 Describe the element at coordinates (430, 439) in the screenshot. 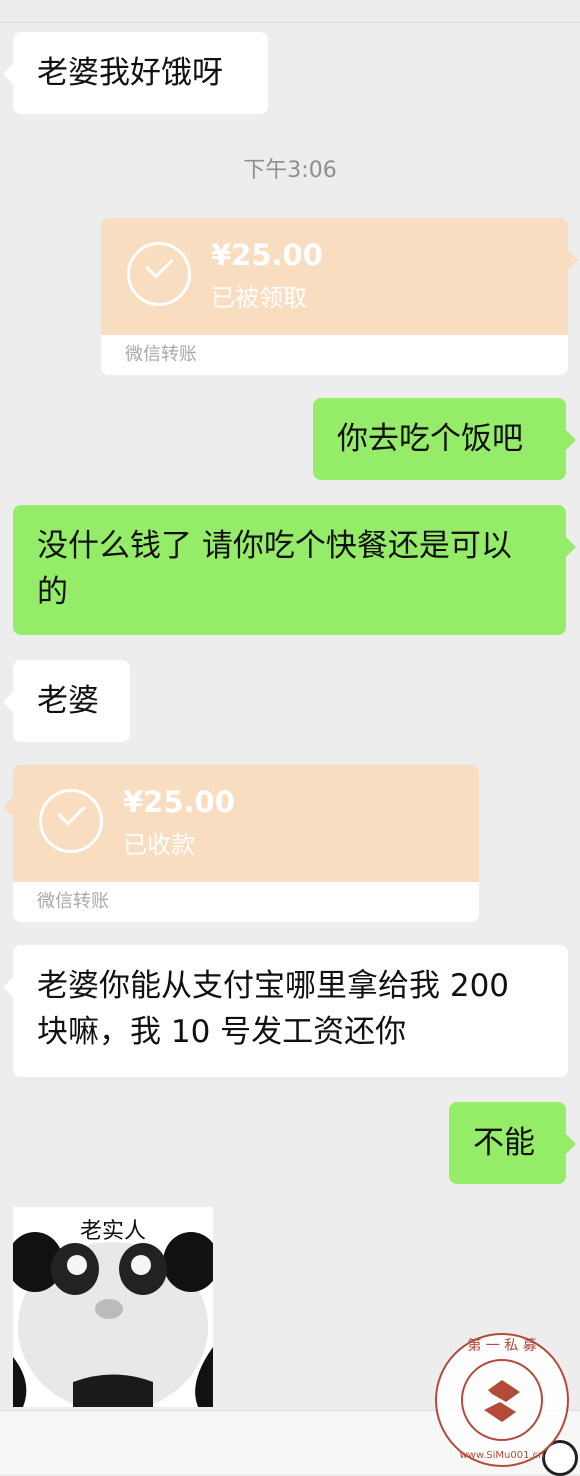

I see `message-text: 你去吃个饭吧` at that location.